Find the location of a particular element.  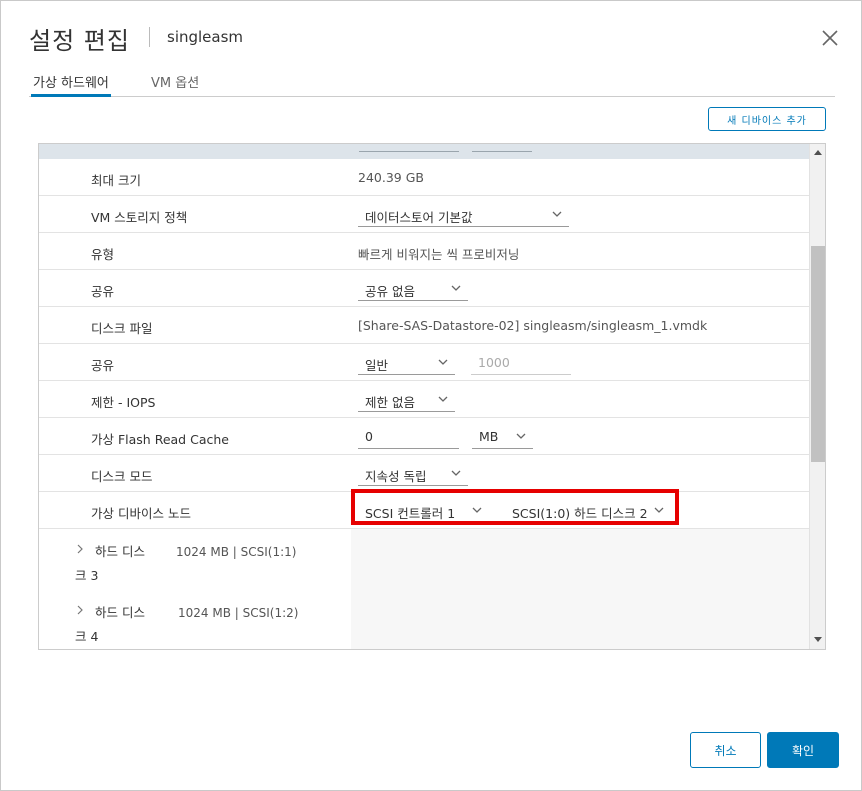

hard-disk-4-row: 하드 디스크 4 1024 MB | SCSI(1:2) is located at coordinates (424, 619).